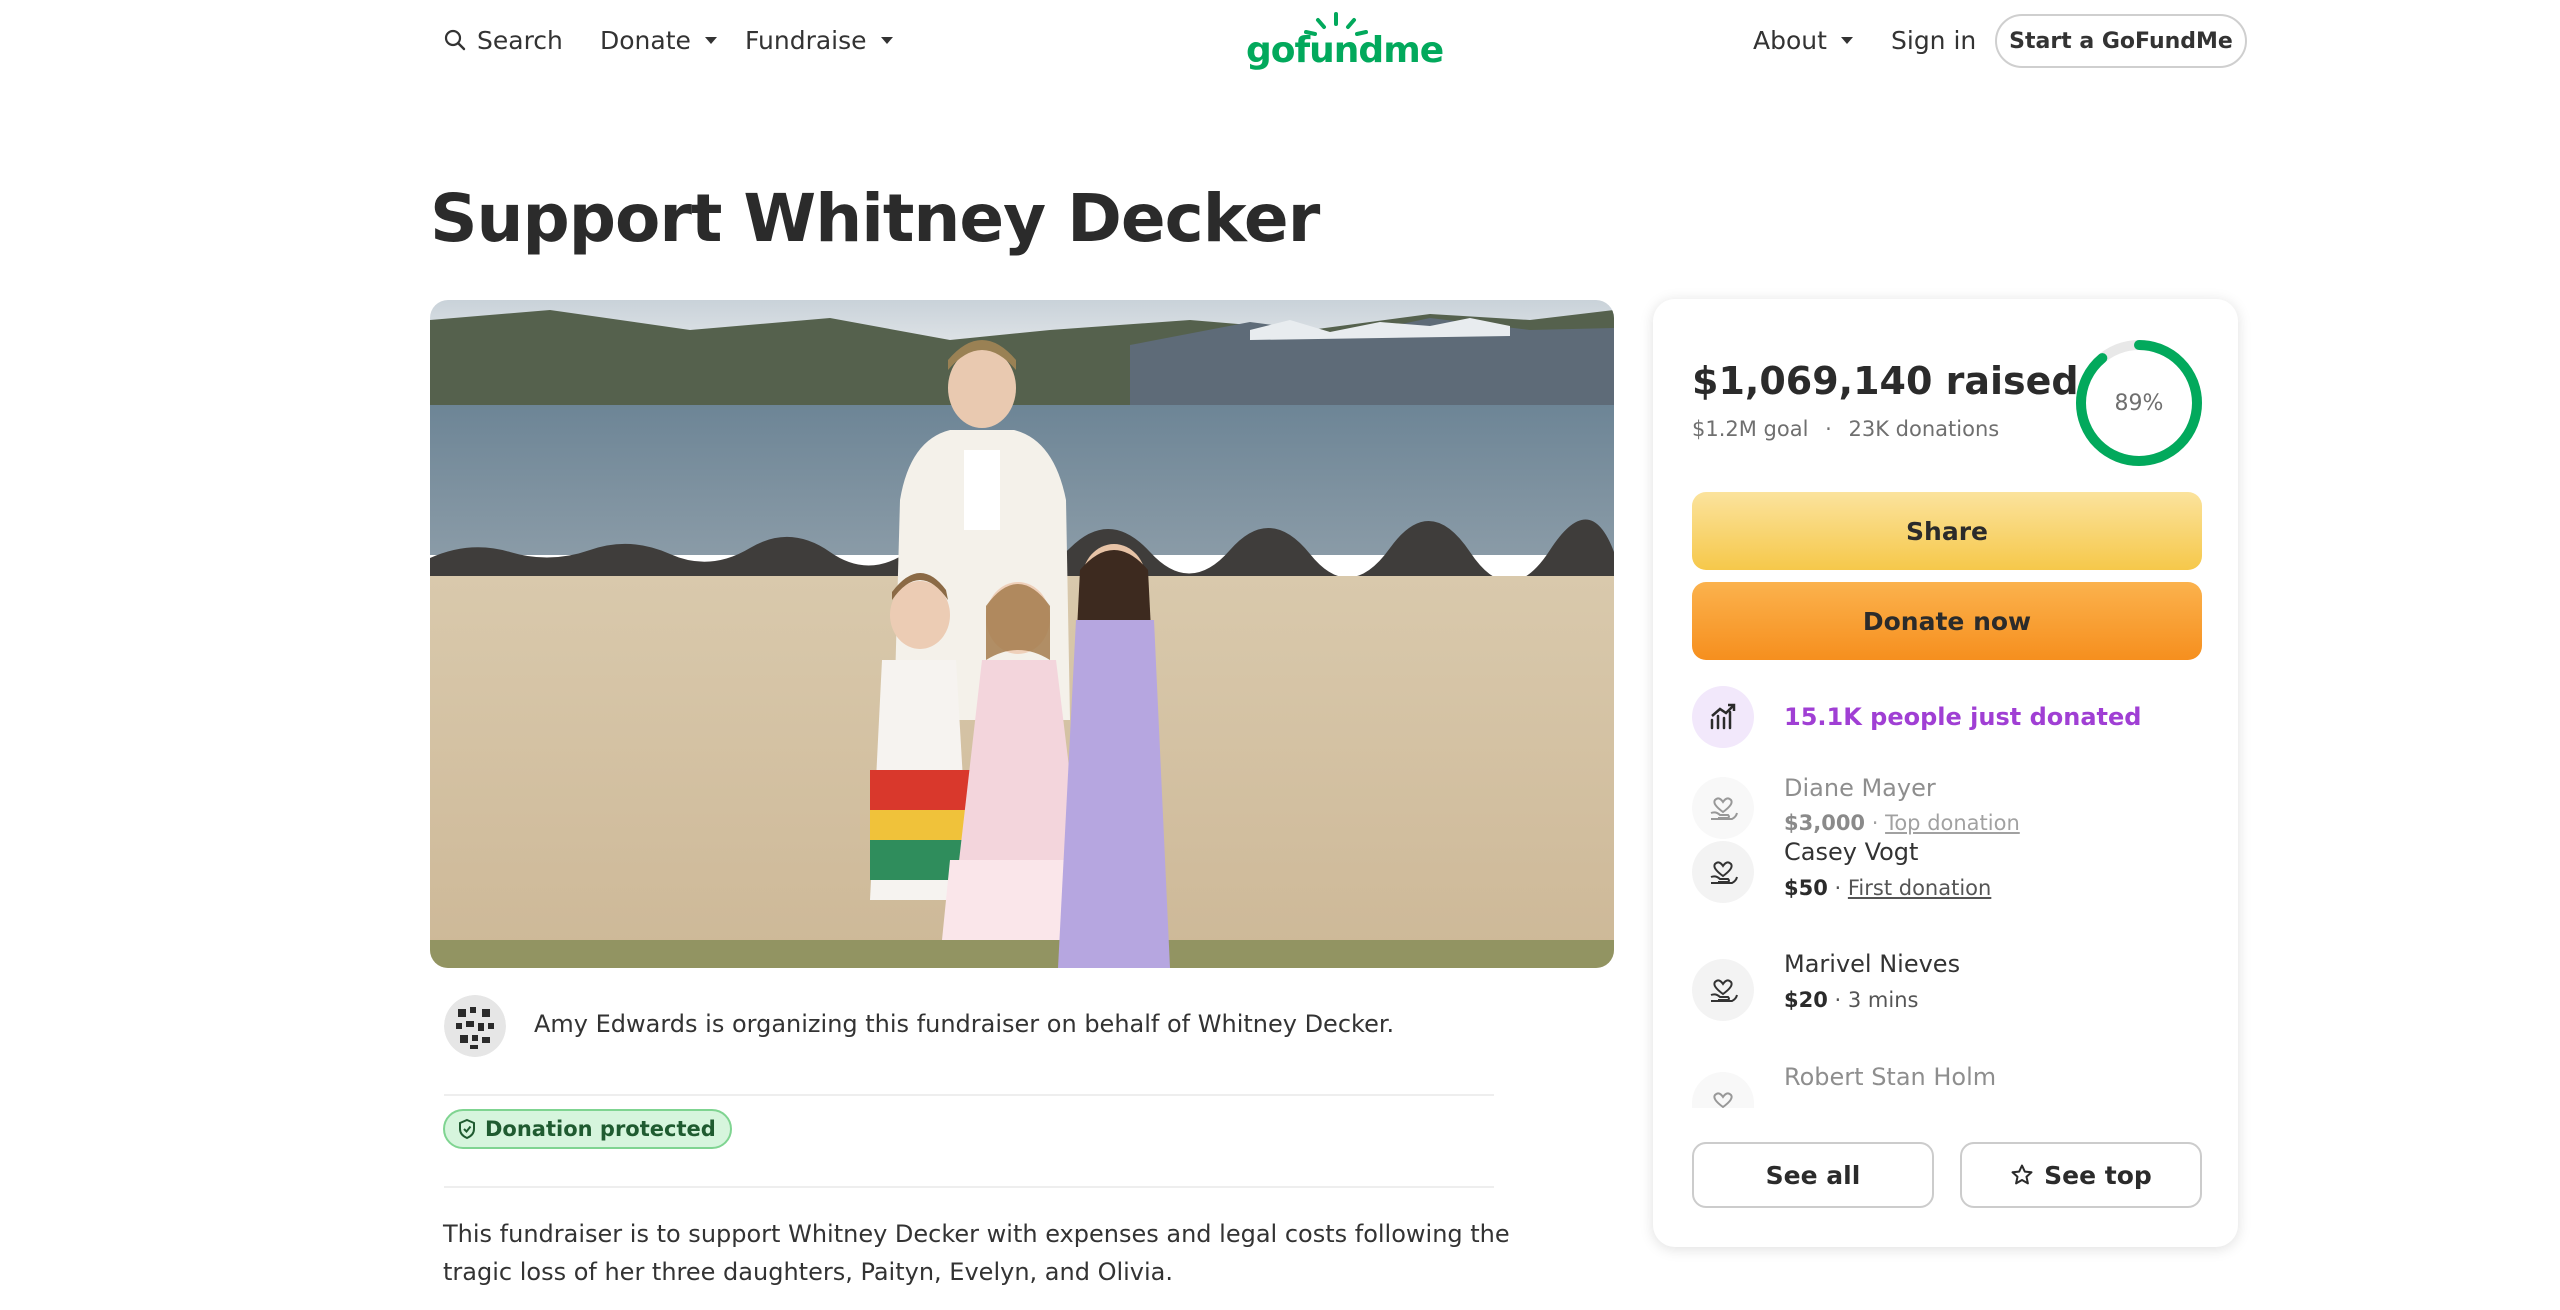 The width and height of the screenshot is (2560, 1310). I want to click on donation-protected-badge: Donation protected, so click(587, 1129).